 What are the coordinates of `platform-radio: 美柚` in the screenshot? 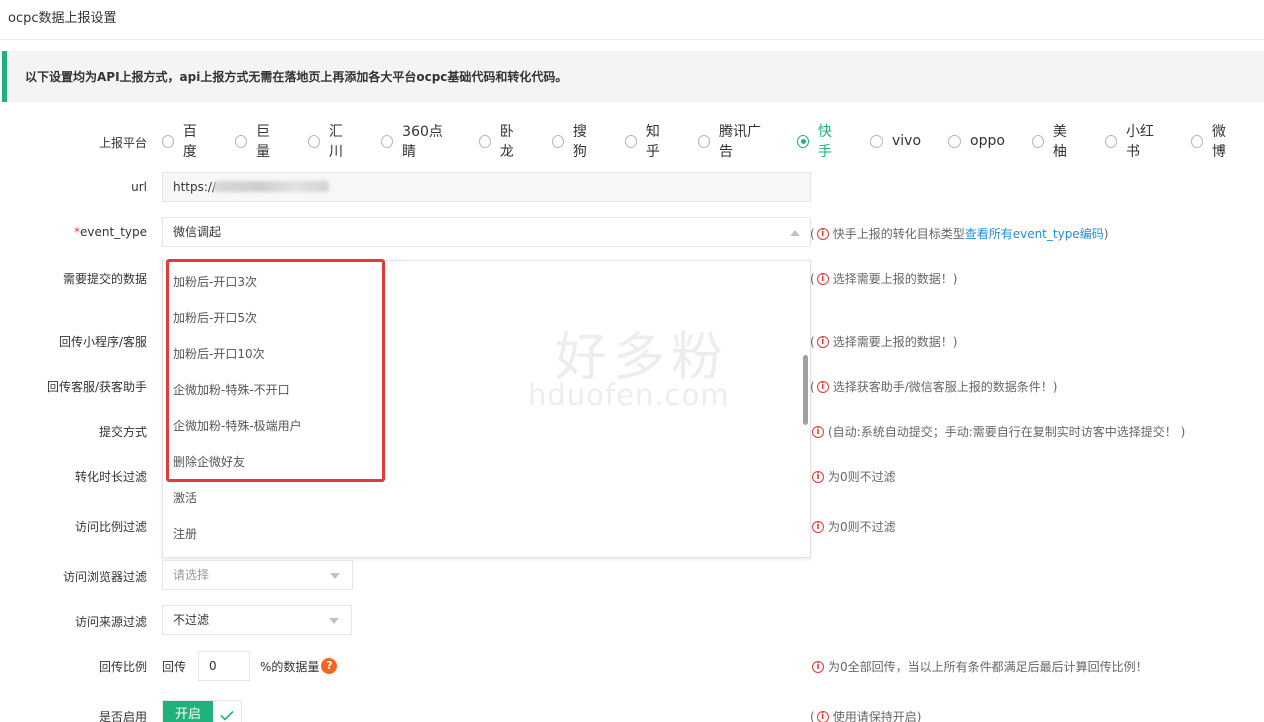 It's located at (1054, 141).